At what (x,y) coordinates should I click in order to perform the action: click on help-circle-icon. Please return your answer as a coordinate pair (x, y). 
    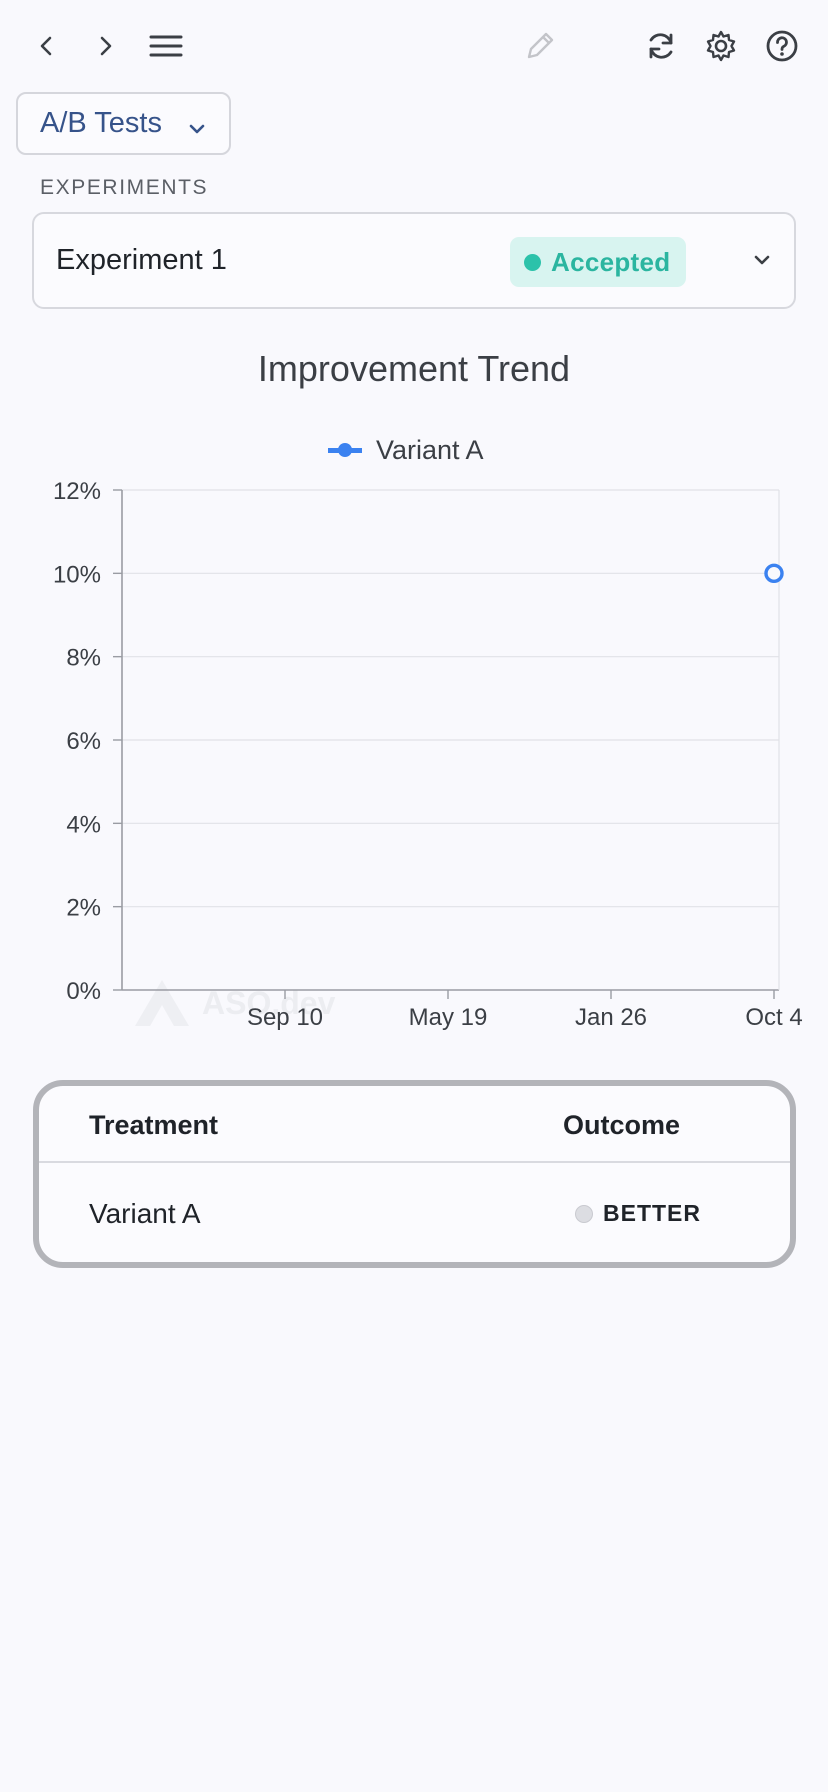
    Looking at the image, I should click on (782, 46).